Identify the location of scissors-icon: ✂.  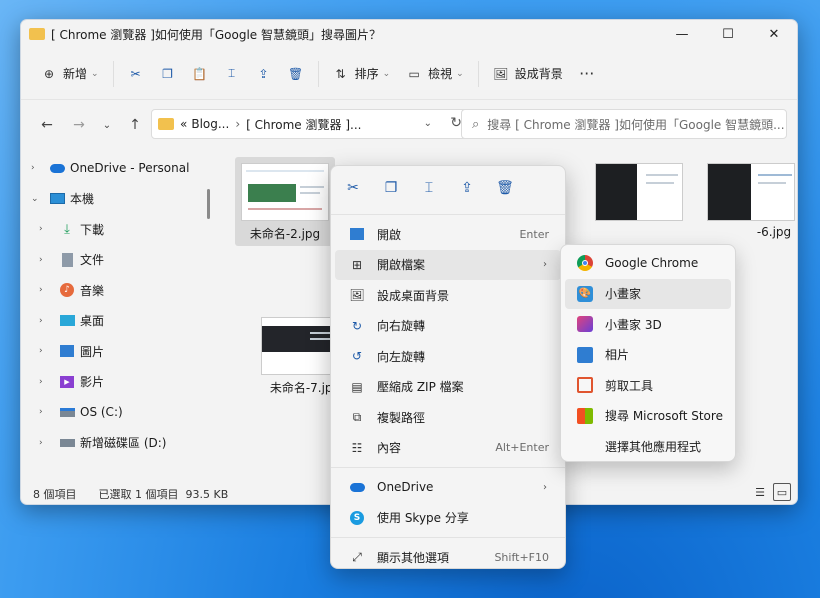
(353, 188).